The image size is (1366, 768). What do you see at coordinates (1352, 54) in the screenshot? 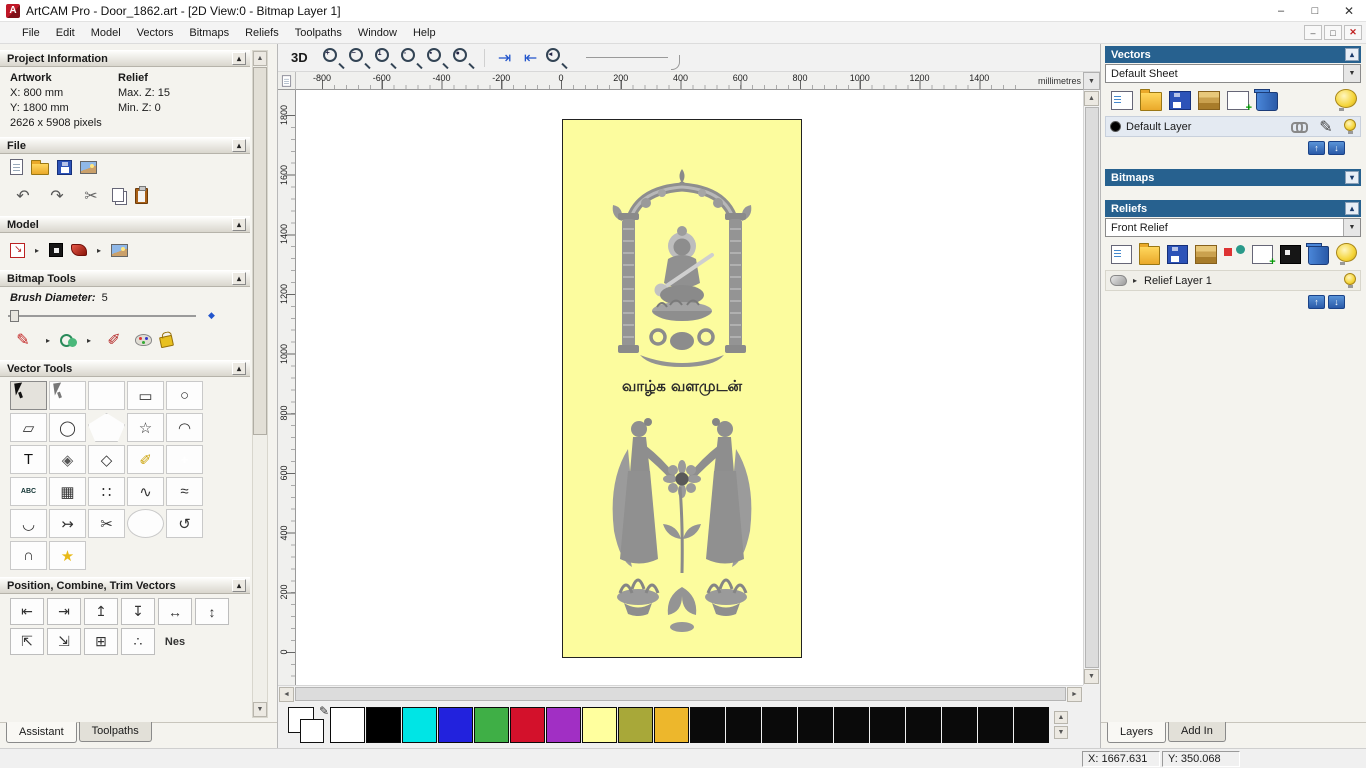
I see `collapse-vectors-button: ▴` at bounding box center [1352, 54].